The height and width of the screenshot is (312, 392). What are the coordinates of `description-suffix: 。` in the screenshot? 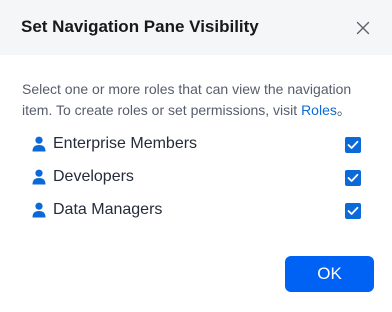 It's located at (343, 110).